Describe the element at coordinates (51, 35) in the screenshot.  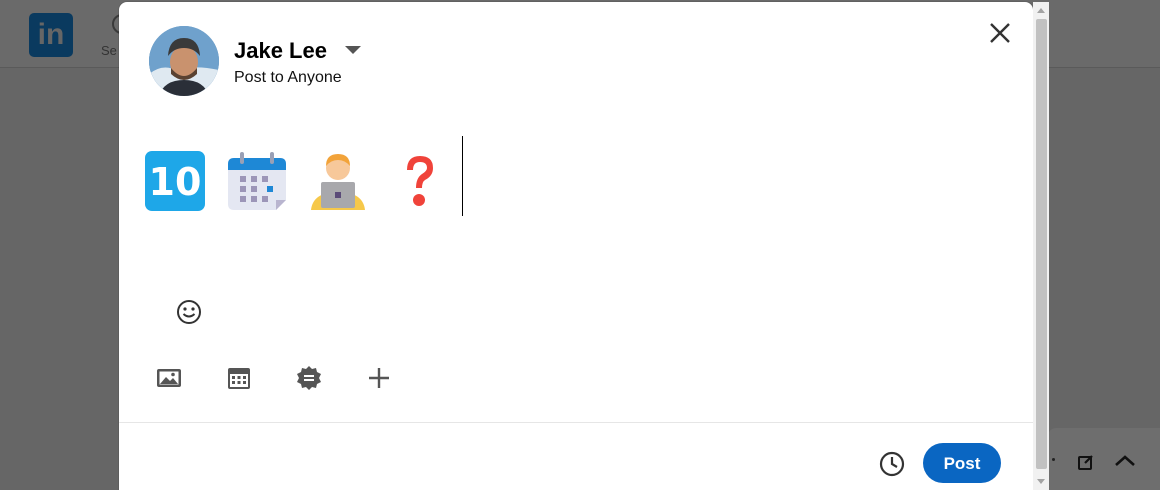
I see `linkedin-logo: in` at that location.